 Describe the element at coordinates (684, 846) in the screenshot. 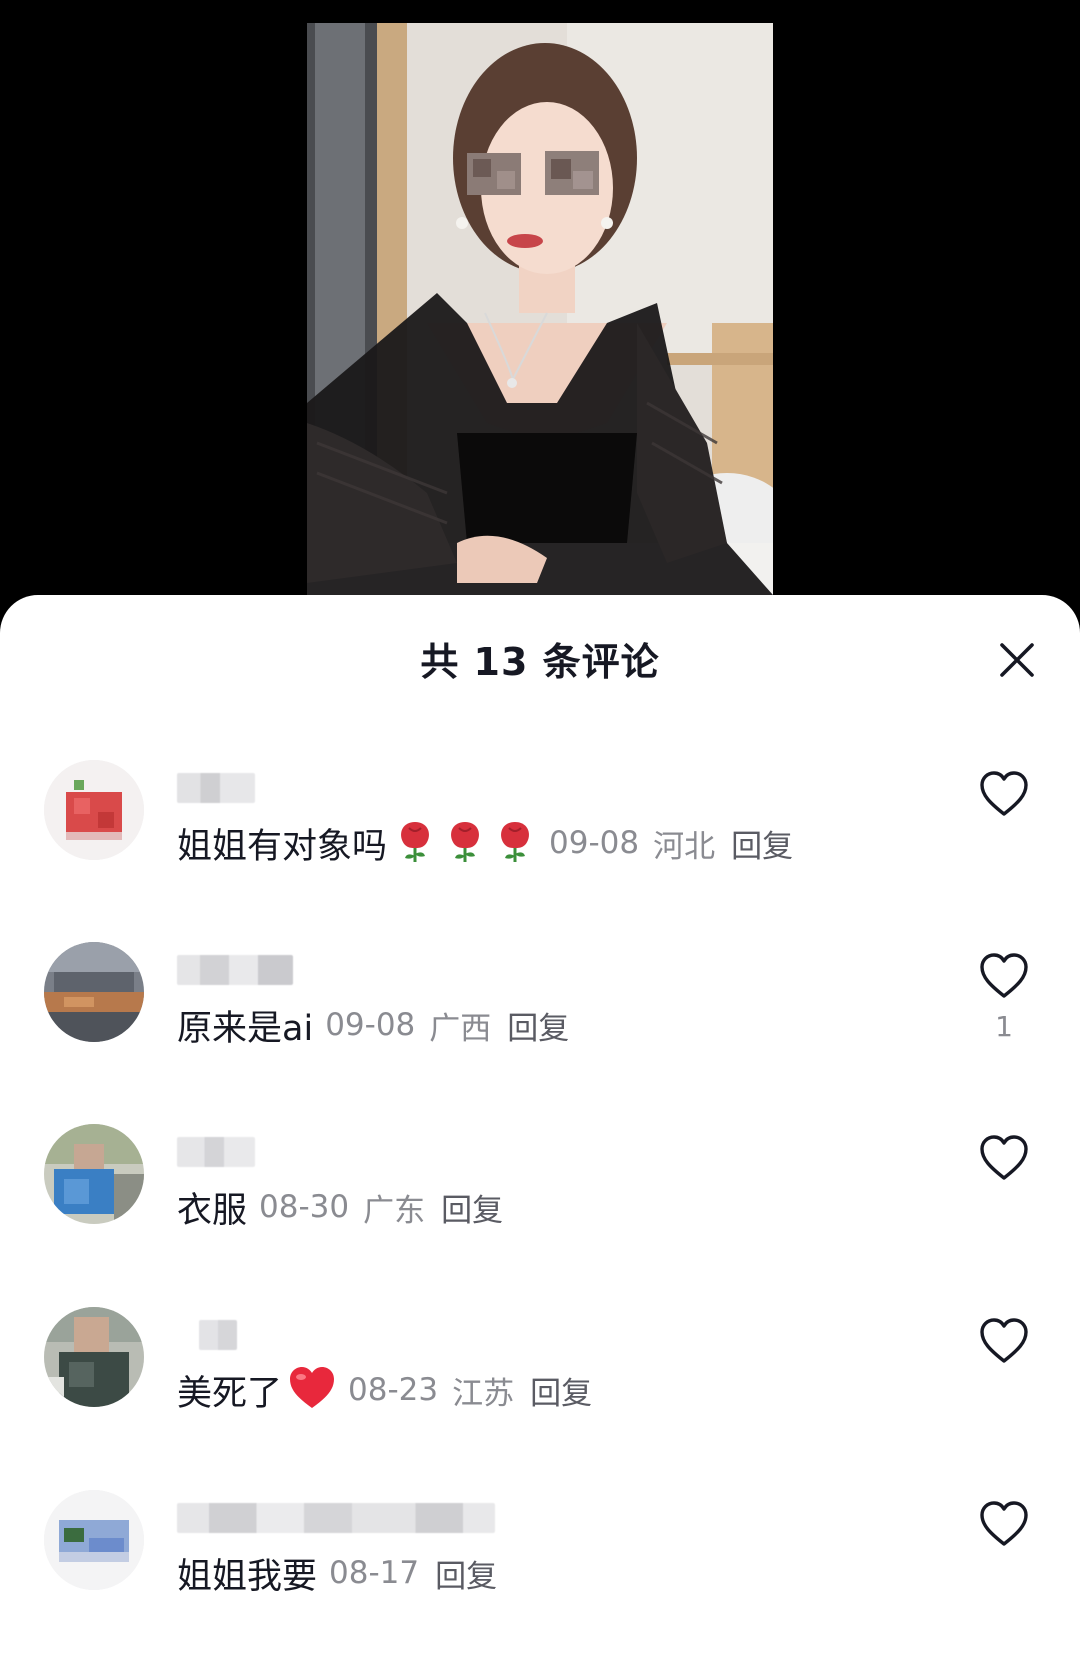

I see `comment-location: 河北` at that location.